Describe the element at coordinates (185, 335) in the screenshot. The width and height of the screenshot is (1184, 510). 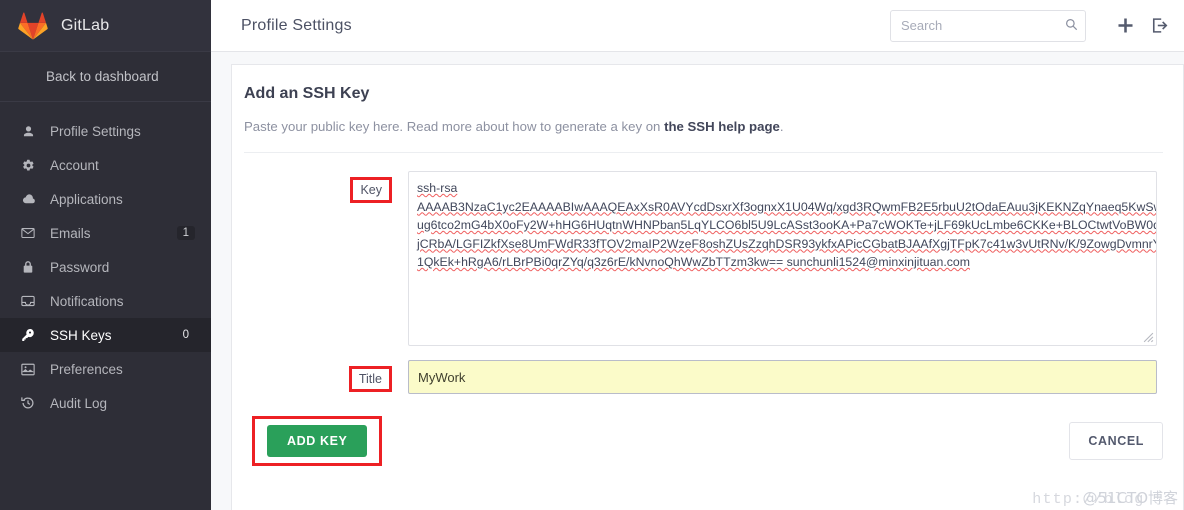
I see `sidebar-item-badge: 0` at that location.